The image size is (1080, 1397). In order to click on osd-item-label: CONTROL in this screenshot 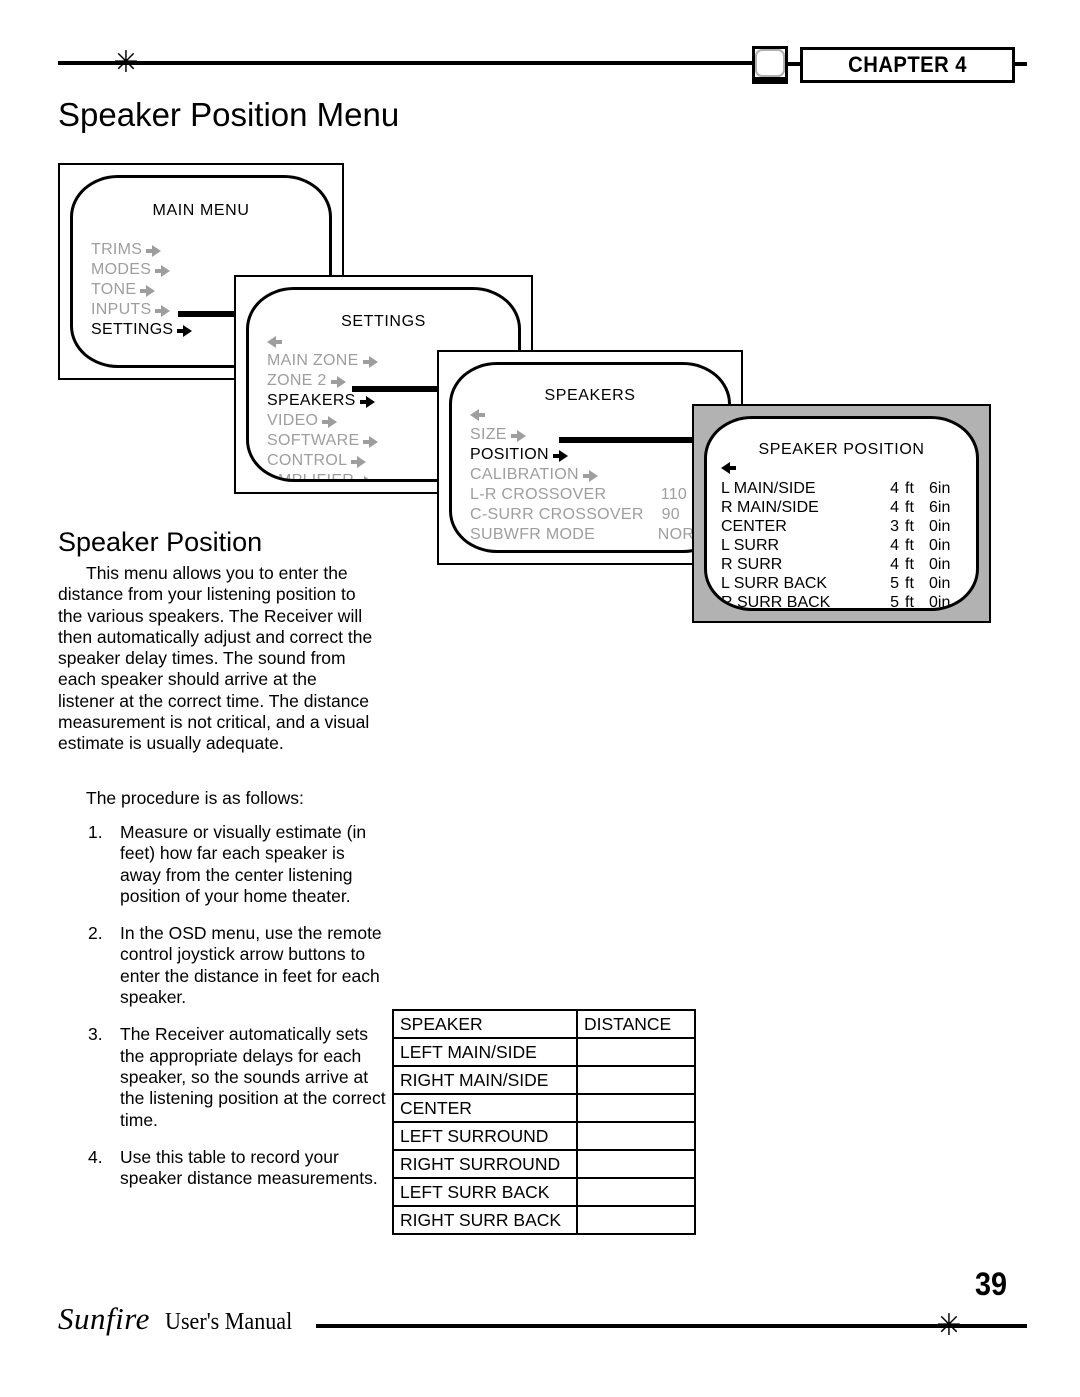, I will do `click(307, 460)`.